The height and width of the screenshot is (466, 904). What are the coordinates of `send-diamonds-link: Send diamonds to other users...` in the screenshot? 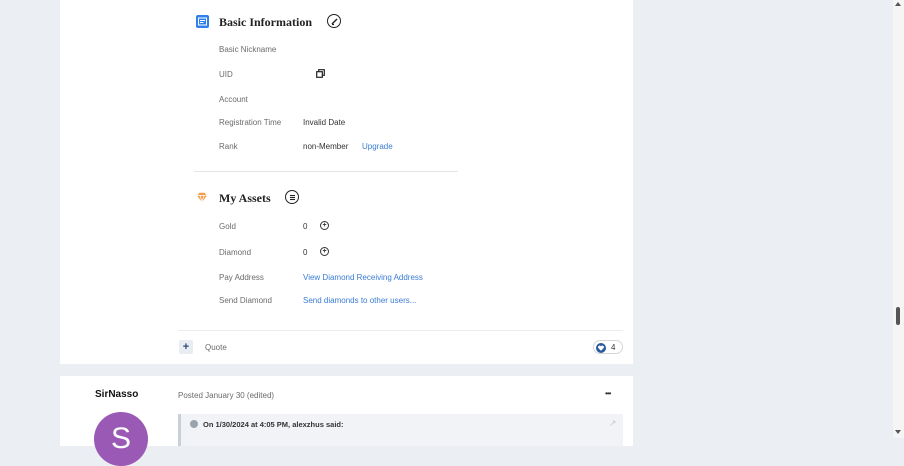 It's located at (359, 300).